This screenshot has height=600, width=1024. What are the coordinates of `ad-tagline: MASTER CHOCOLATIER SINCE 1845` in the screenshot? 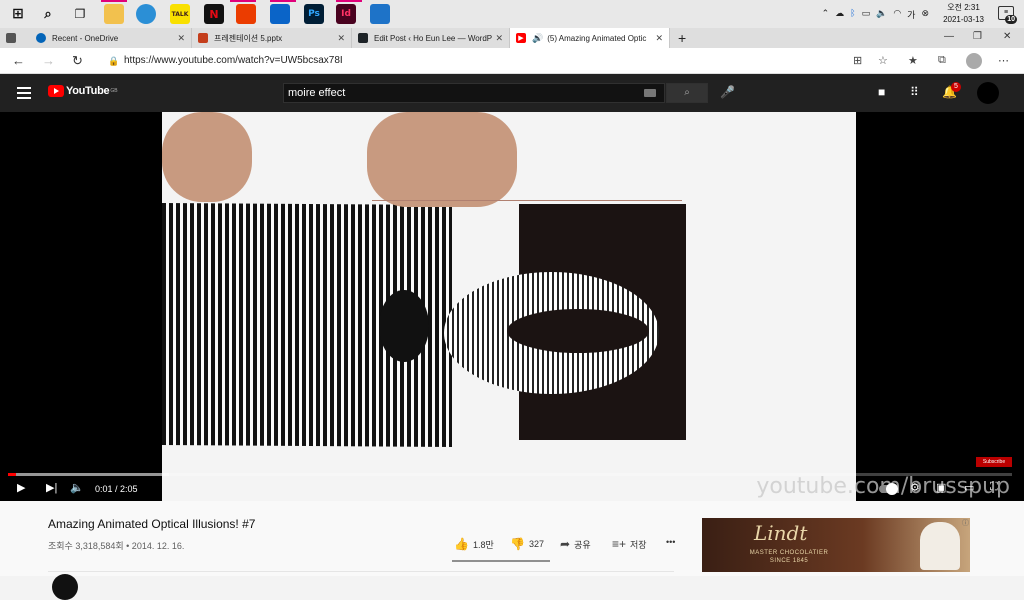 It's located at (789, 557).